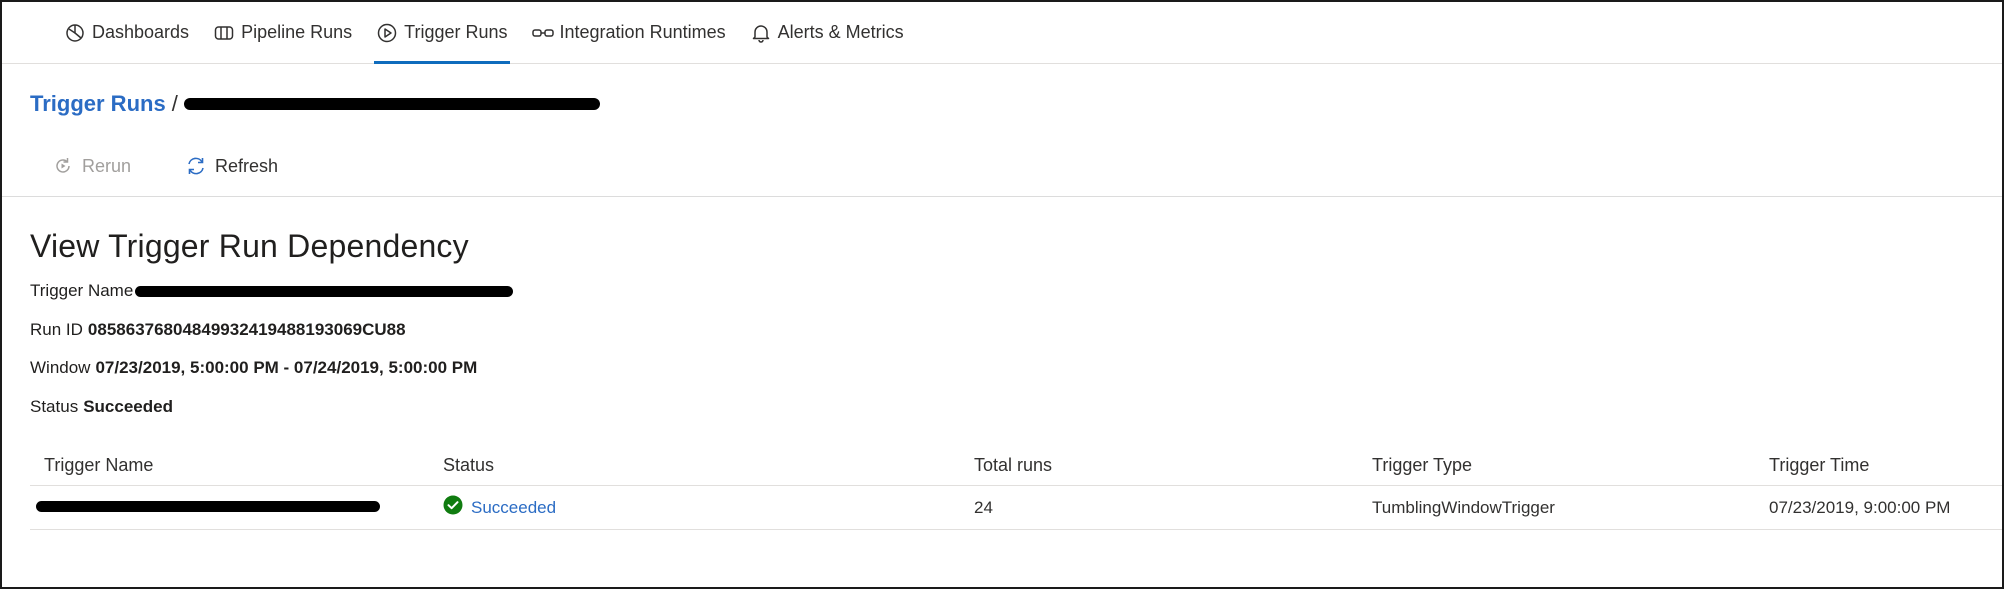 This screenshot has height=589, width=2004. I want to click on row-total-runs: 24, so click(983, 507).